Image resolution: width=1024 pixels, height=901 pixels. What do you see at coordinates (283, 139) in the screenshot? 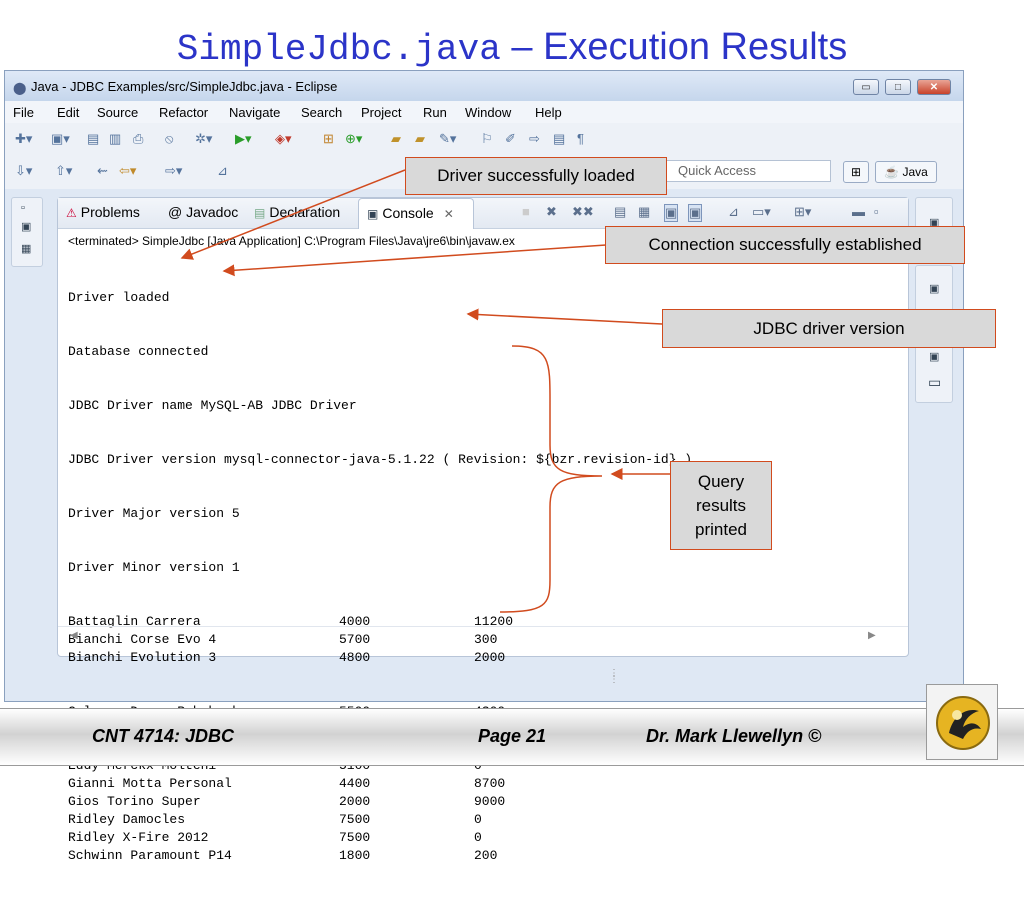
I see `external-tools-icon: ◈▾` at bounding box center [283, 139].